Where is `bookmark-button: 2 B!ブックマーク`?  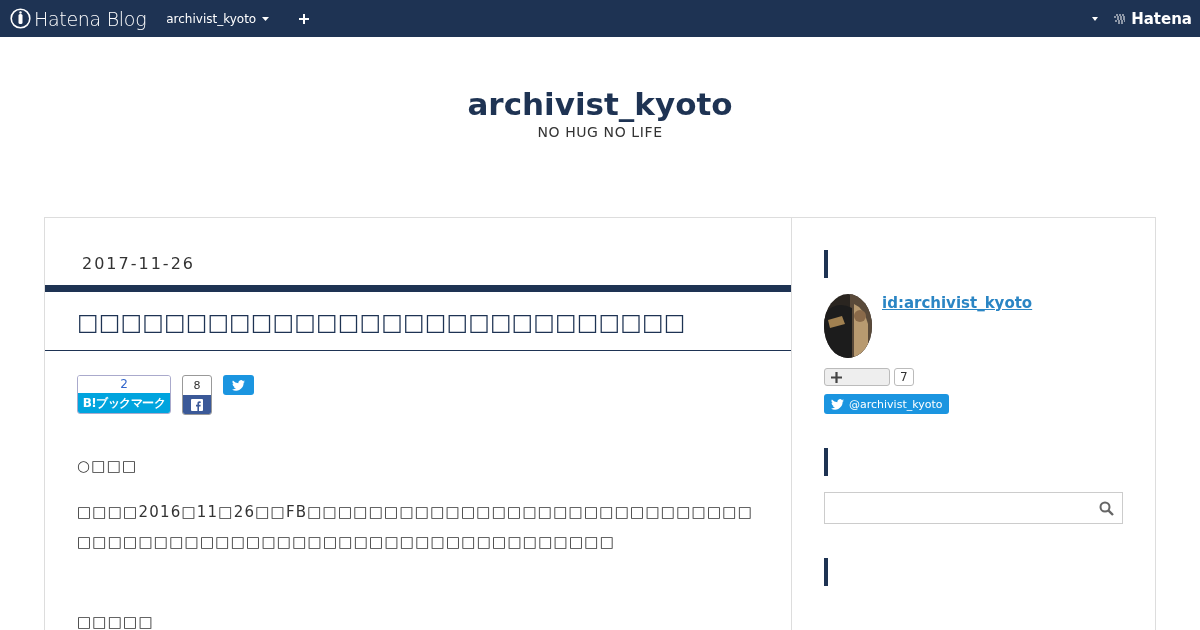 bookmark-button: 2 B!ブックマーク is located at coordinates (124, 394).